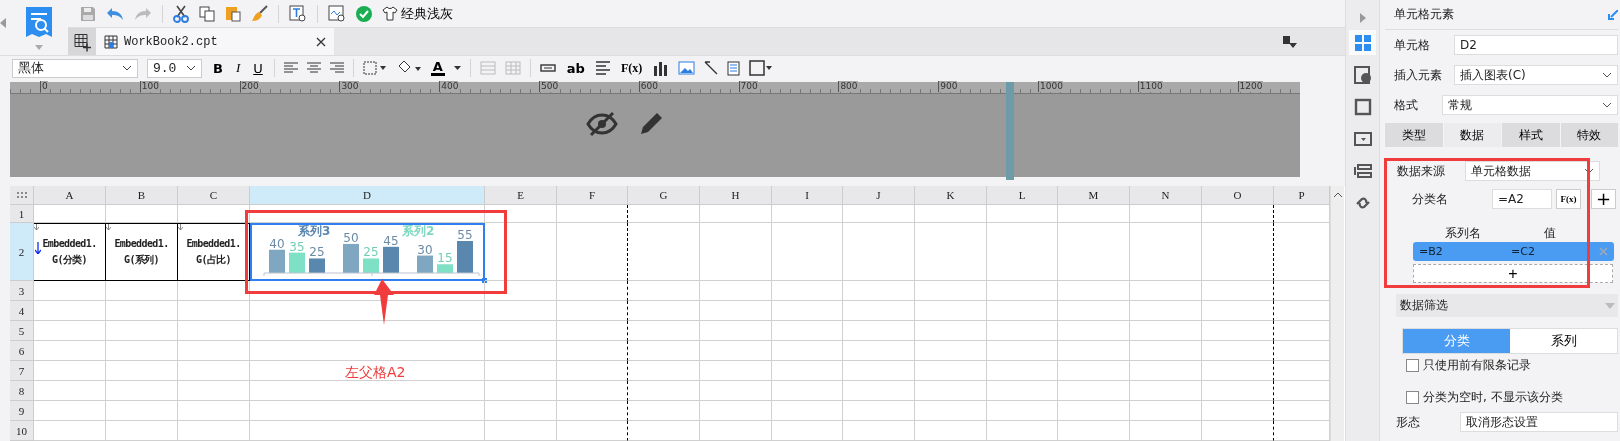 The height and width of the screenshot is (441, 1620). What do you see at coordinates (547, 68) in the screenshot?
I see `text-field-icon` at bounding box center [547, 68].